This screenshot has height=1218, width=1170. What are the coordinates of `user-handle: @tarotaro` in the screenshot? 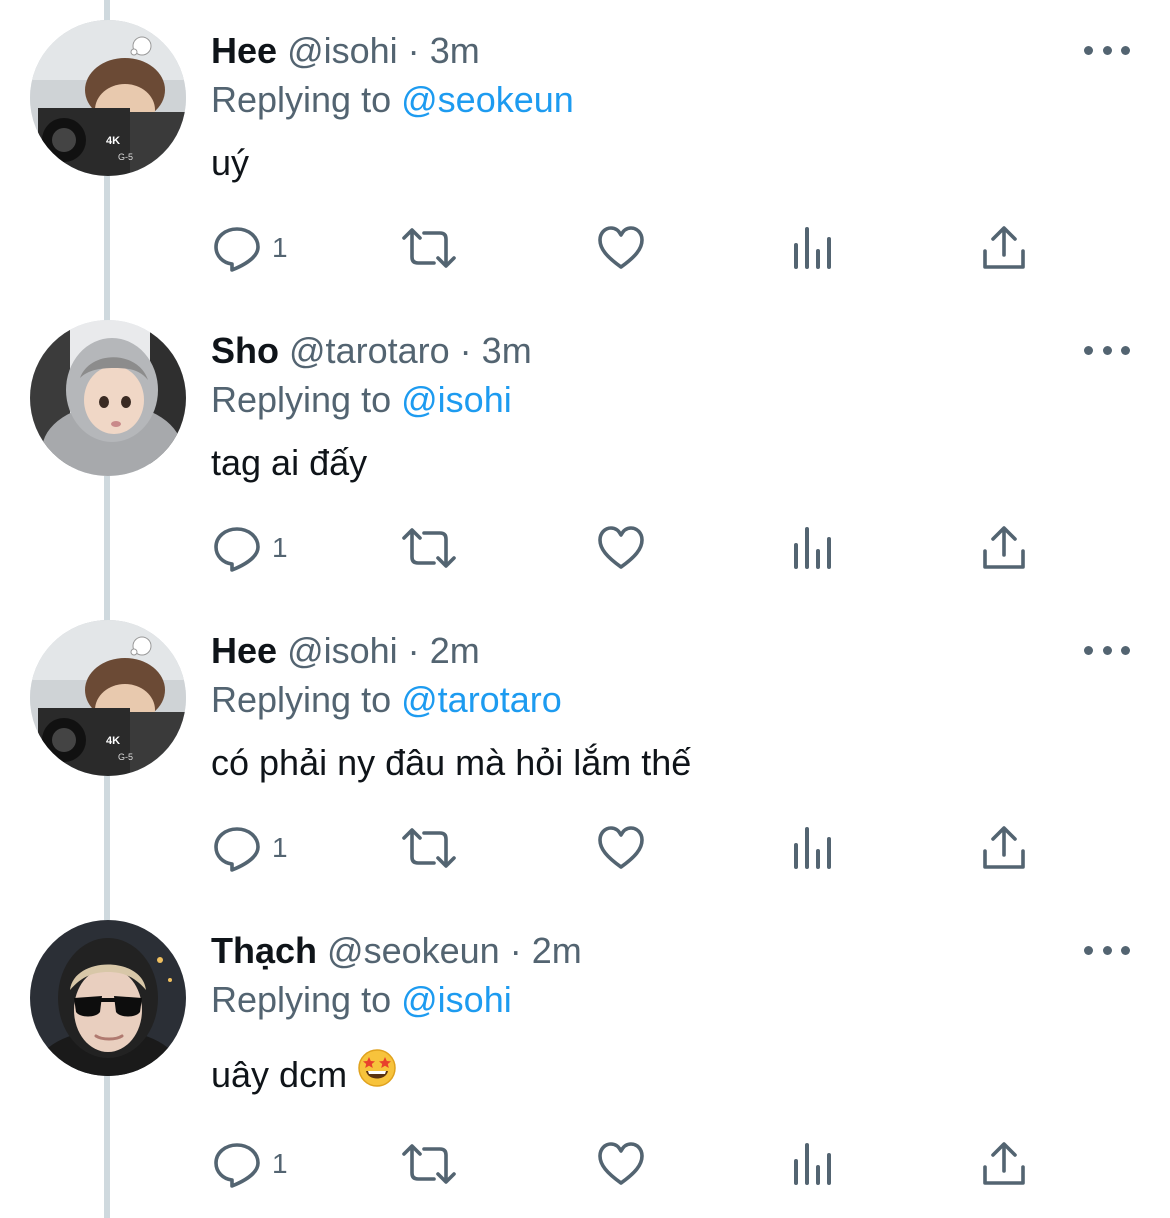 It's located at (369, 350).